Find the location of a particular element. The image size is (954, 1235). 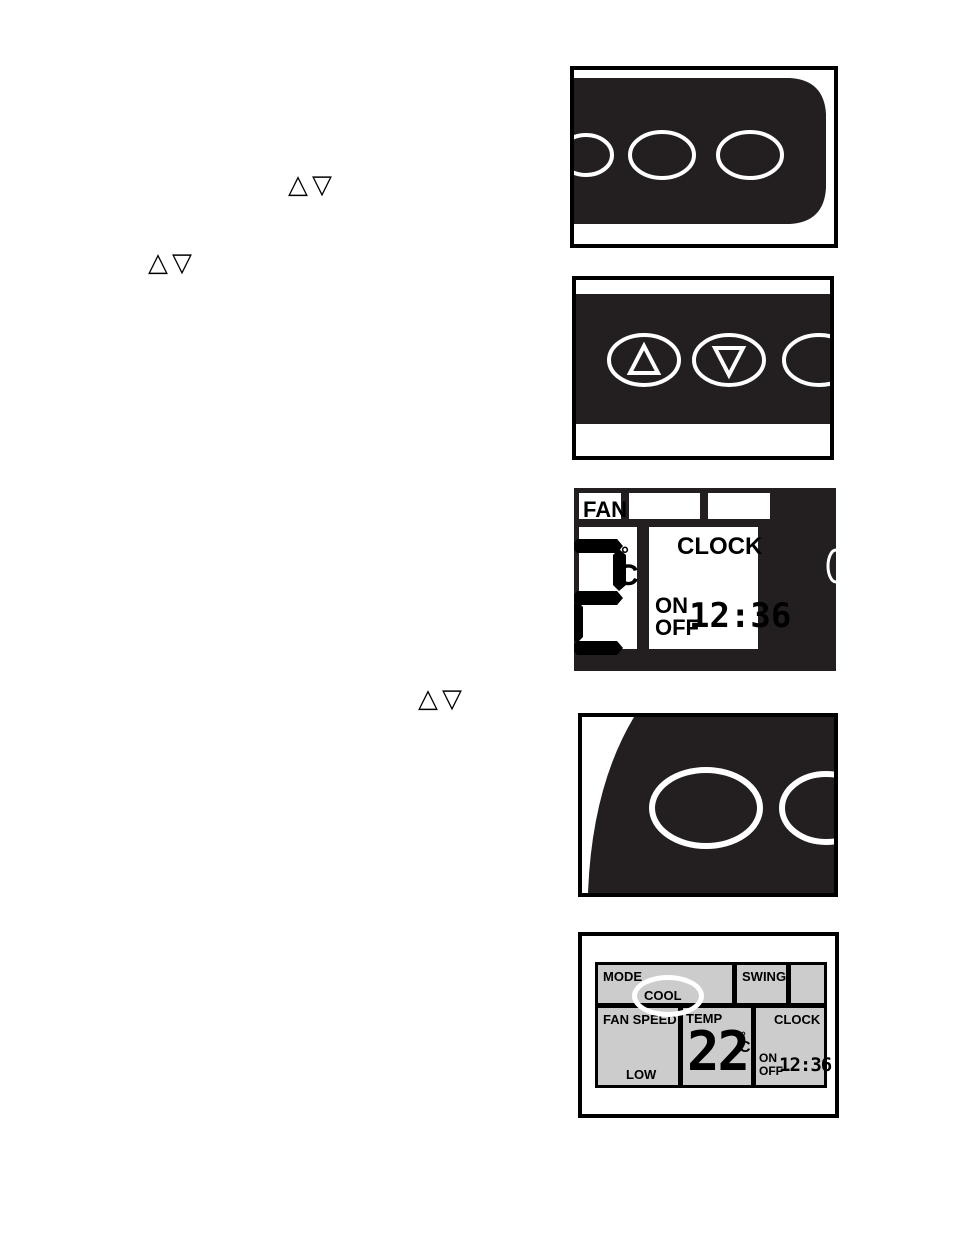

figure-lcd-clock-zoom: FAN ° C CLOCK ON OFF 12:36 is located at coordinates (705, 579).